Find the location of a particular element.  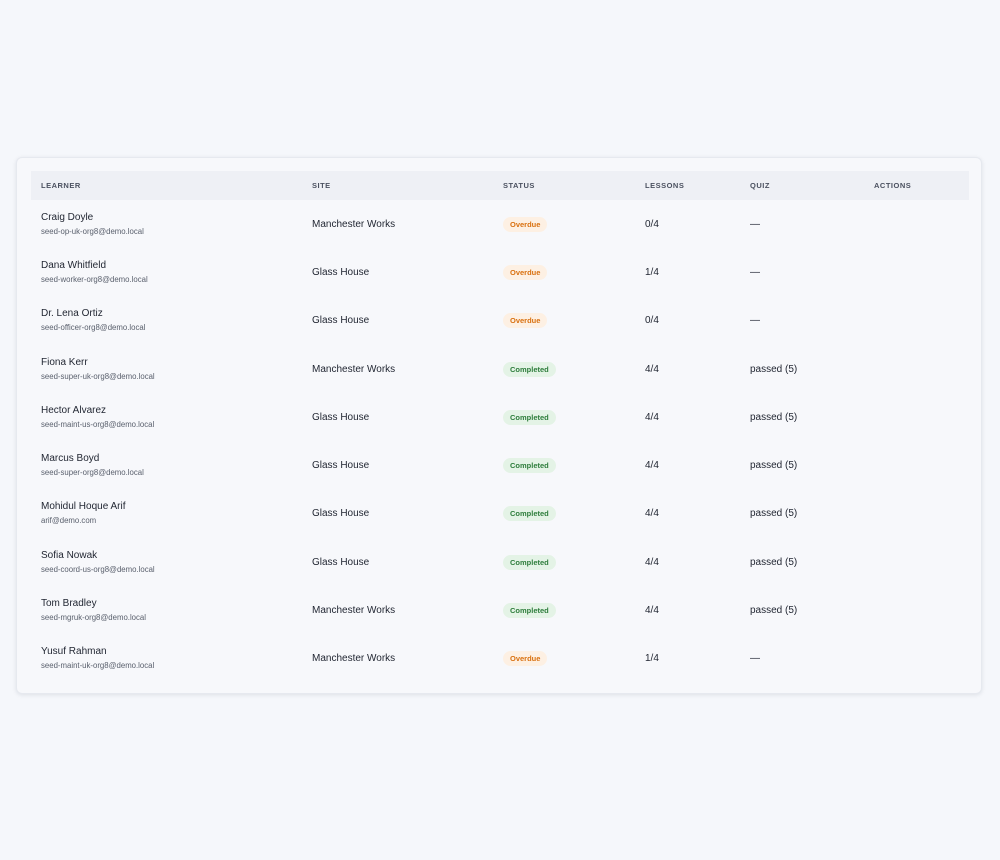

learner-name: Dr. Lena Ortiz is located at coordinates (72, 314).